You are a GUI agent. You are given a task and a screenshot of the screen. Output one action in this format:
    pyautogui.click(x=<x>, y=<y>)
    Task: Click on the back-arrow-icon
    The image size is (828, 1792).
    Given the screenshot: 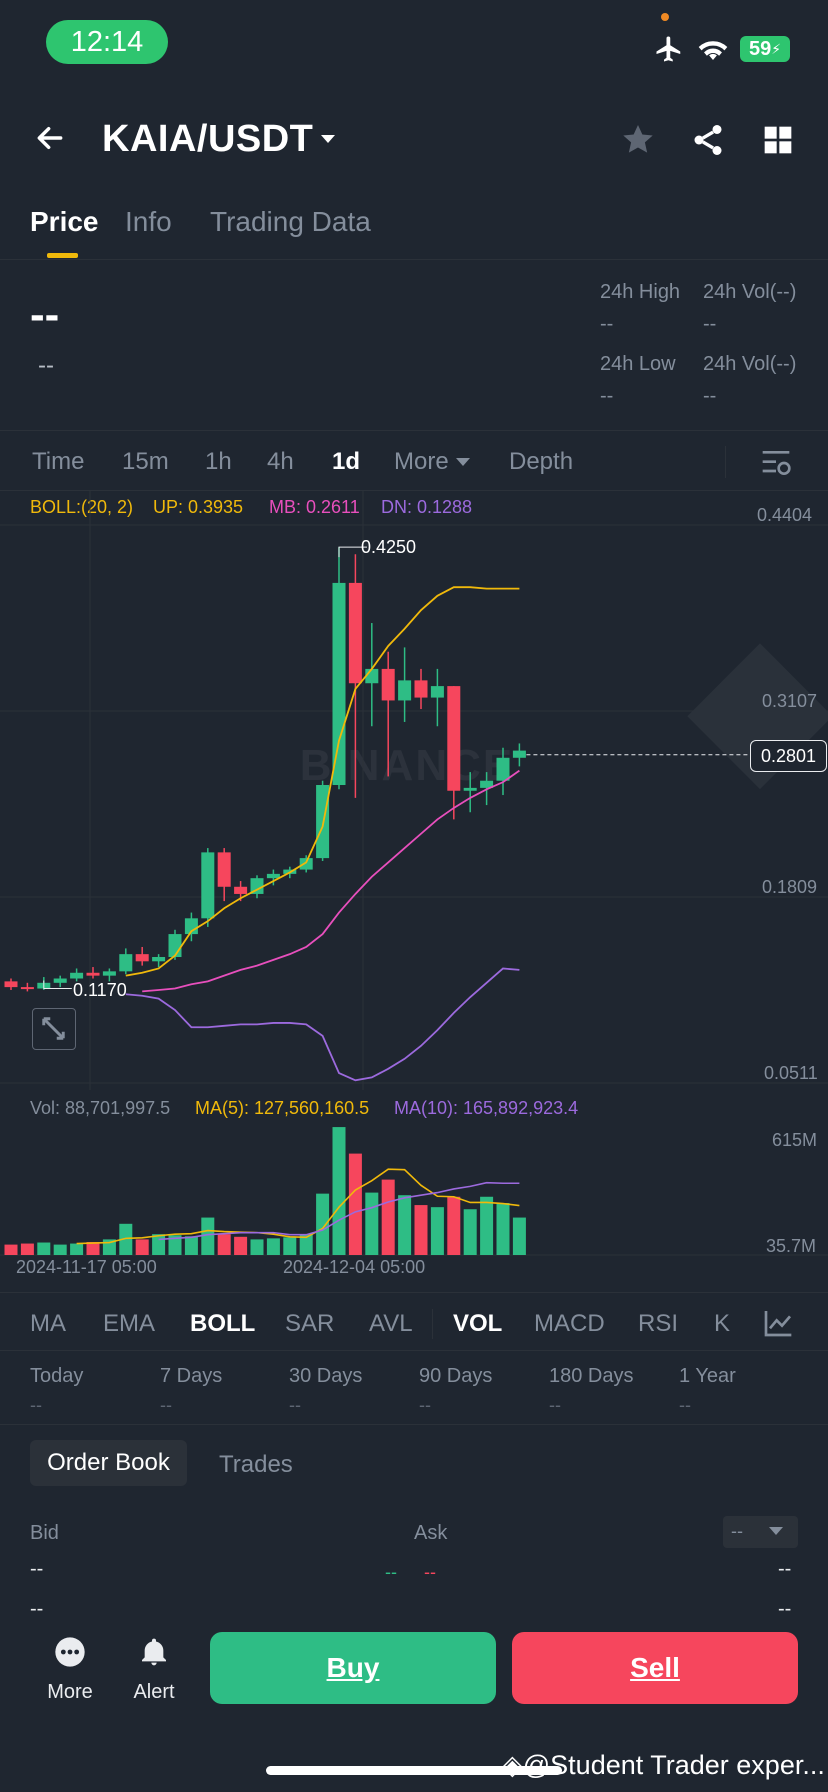 What is the action you would take?
    pyautogui.click(x=50, y=138)
    